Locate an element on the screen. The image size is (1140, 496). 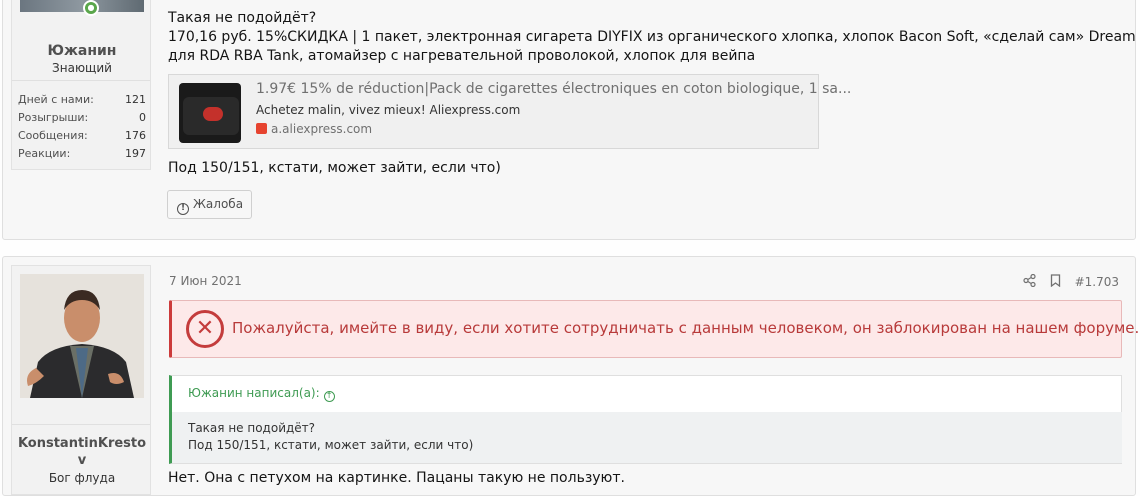
stat-row: Розыгрыши: 0 is located at coordinates (82, 118).